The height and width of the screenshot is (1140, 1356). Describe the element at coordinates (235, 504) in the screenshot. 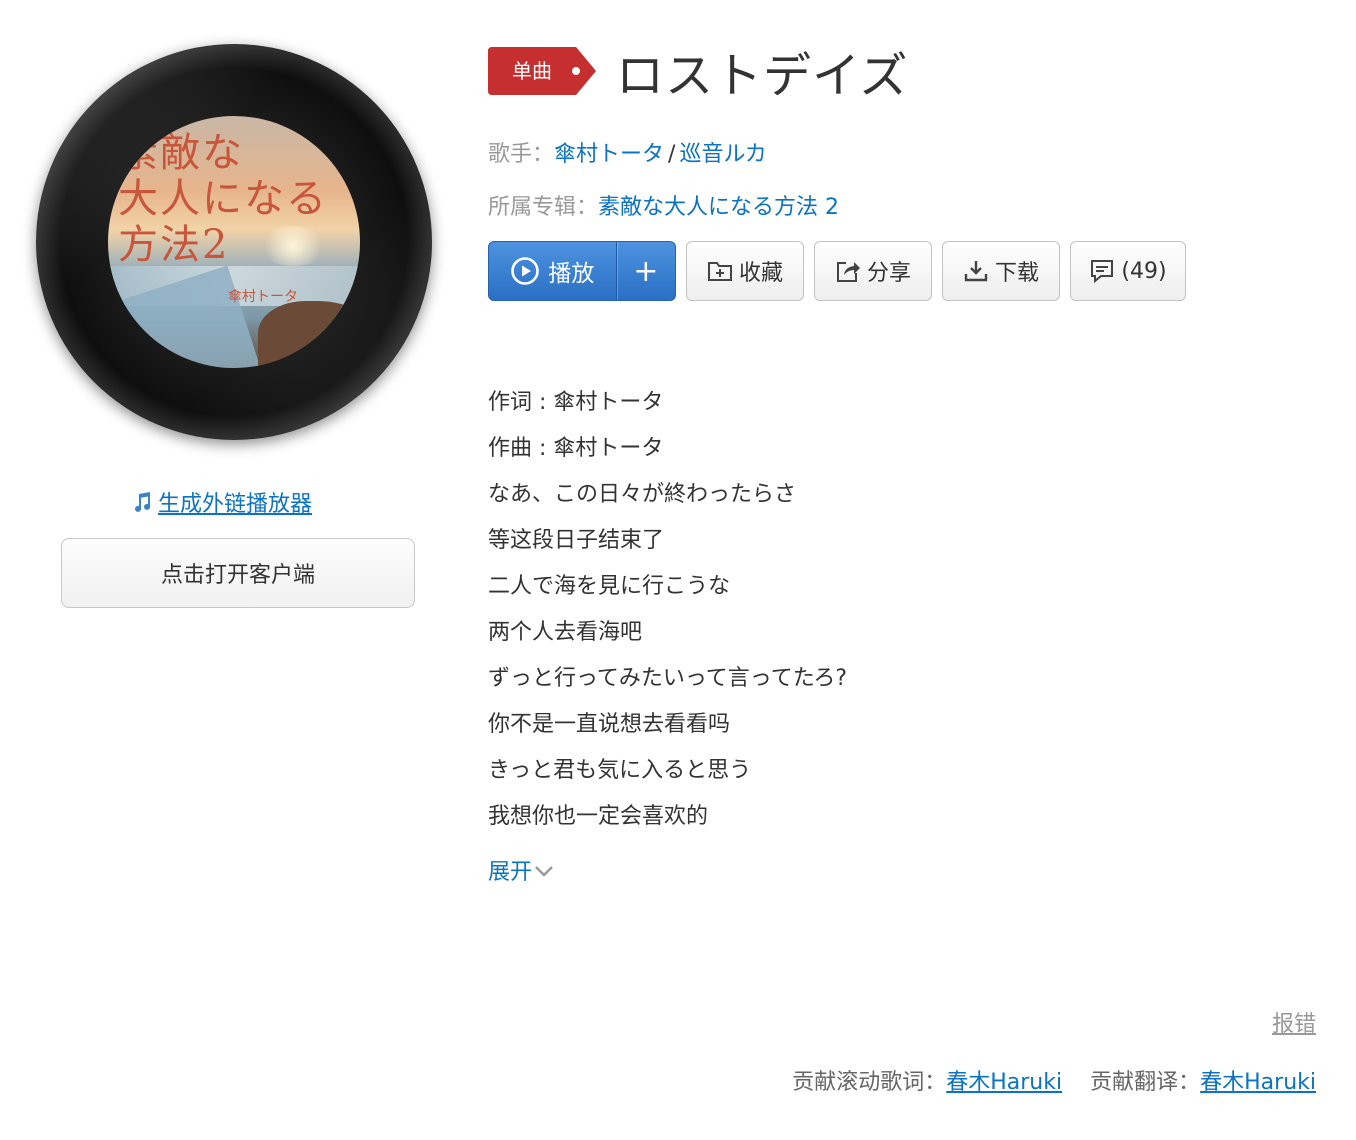

I see `external-player-label: 生成外链播放器` at that location.